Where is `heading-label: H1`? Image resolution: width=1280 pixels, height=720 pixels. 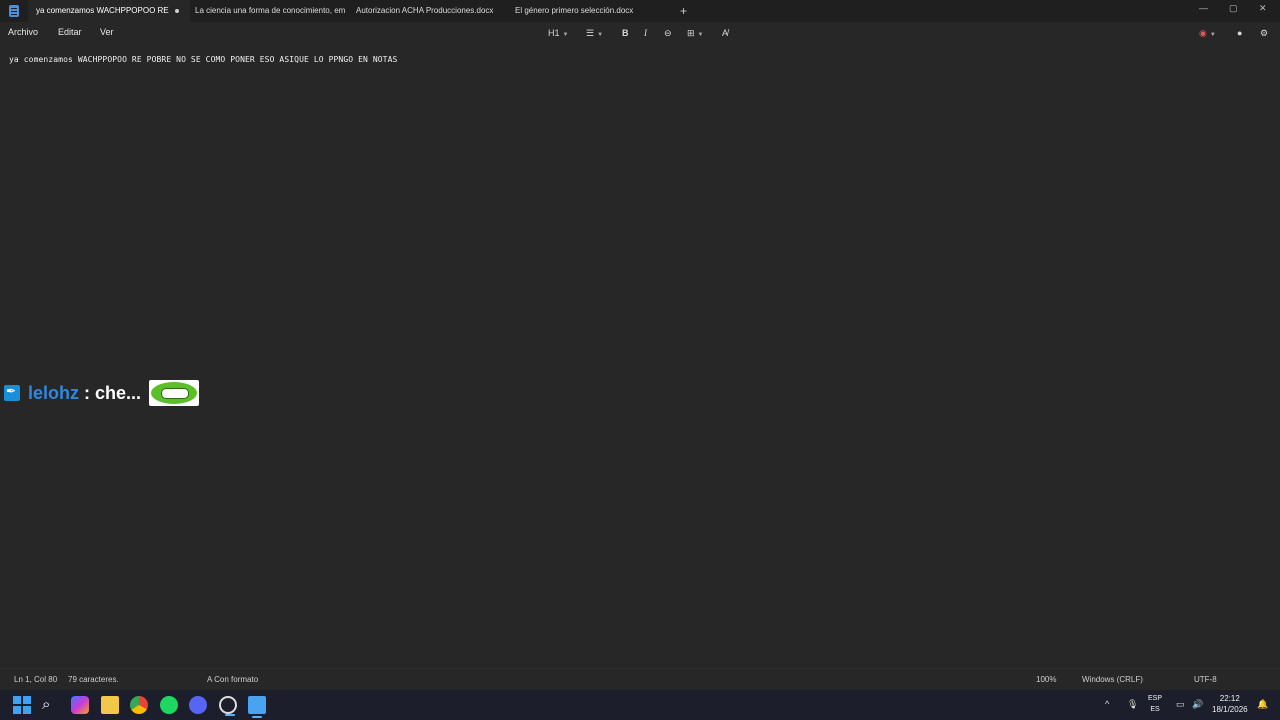 heading-label: H1 is located at coordinates (554, 33).